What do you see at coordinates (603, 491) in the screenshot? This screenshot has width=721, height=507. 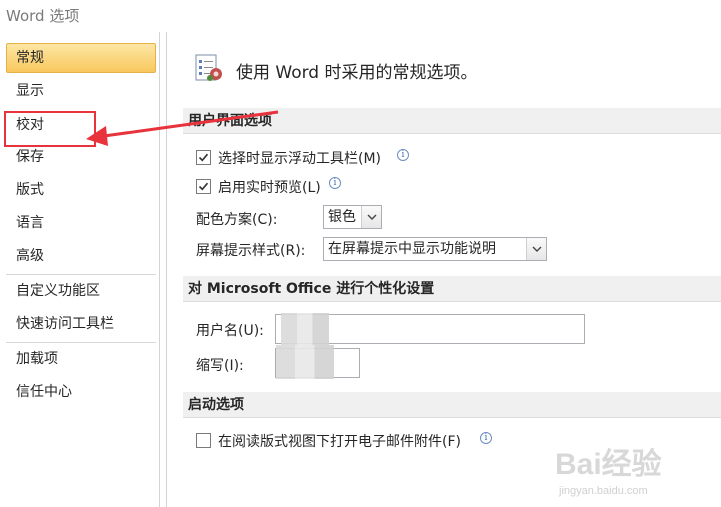 I see `watermark-subtext: jingyan.baidu.com` at bounding box center [603, 491].